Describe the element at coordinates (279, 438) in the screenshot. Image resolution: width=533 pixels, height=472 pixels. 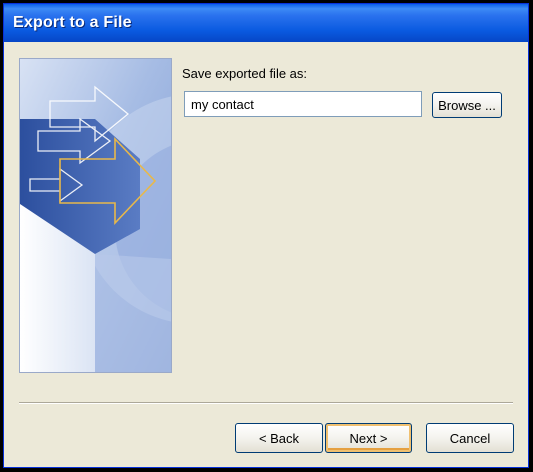
I see `back-button: < Back` at that location.